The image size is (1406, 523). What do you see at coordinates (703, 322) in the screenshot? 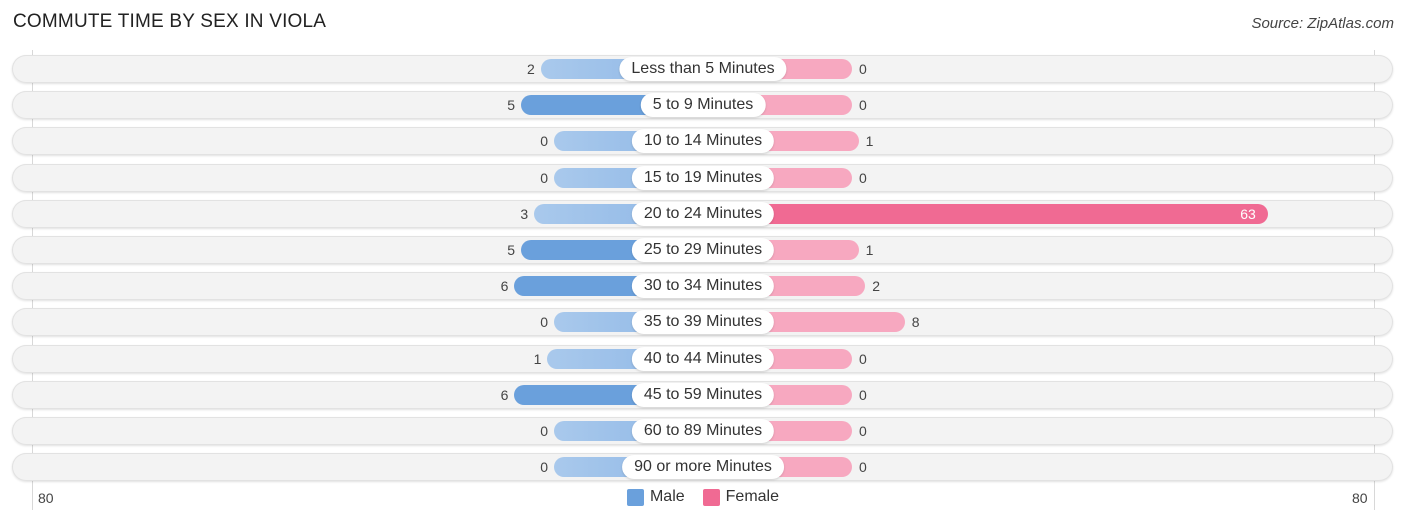
I see `category-label: 35 to 39 Minutes` at bounding box center [703, 322].